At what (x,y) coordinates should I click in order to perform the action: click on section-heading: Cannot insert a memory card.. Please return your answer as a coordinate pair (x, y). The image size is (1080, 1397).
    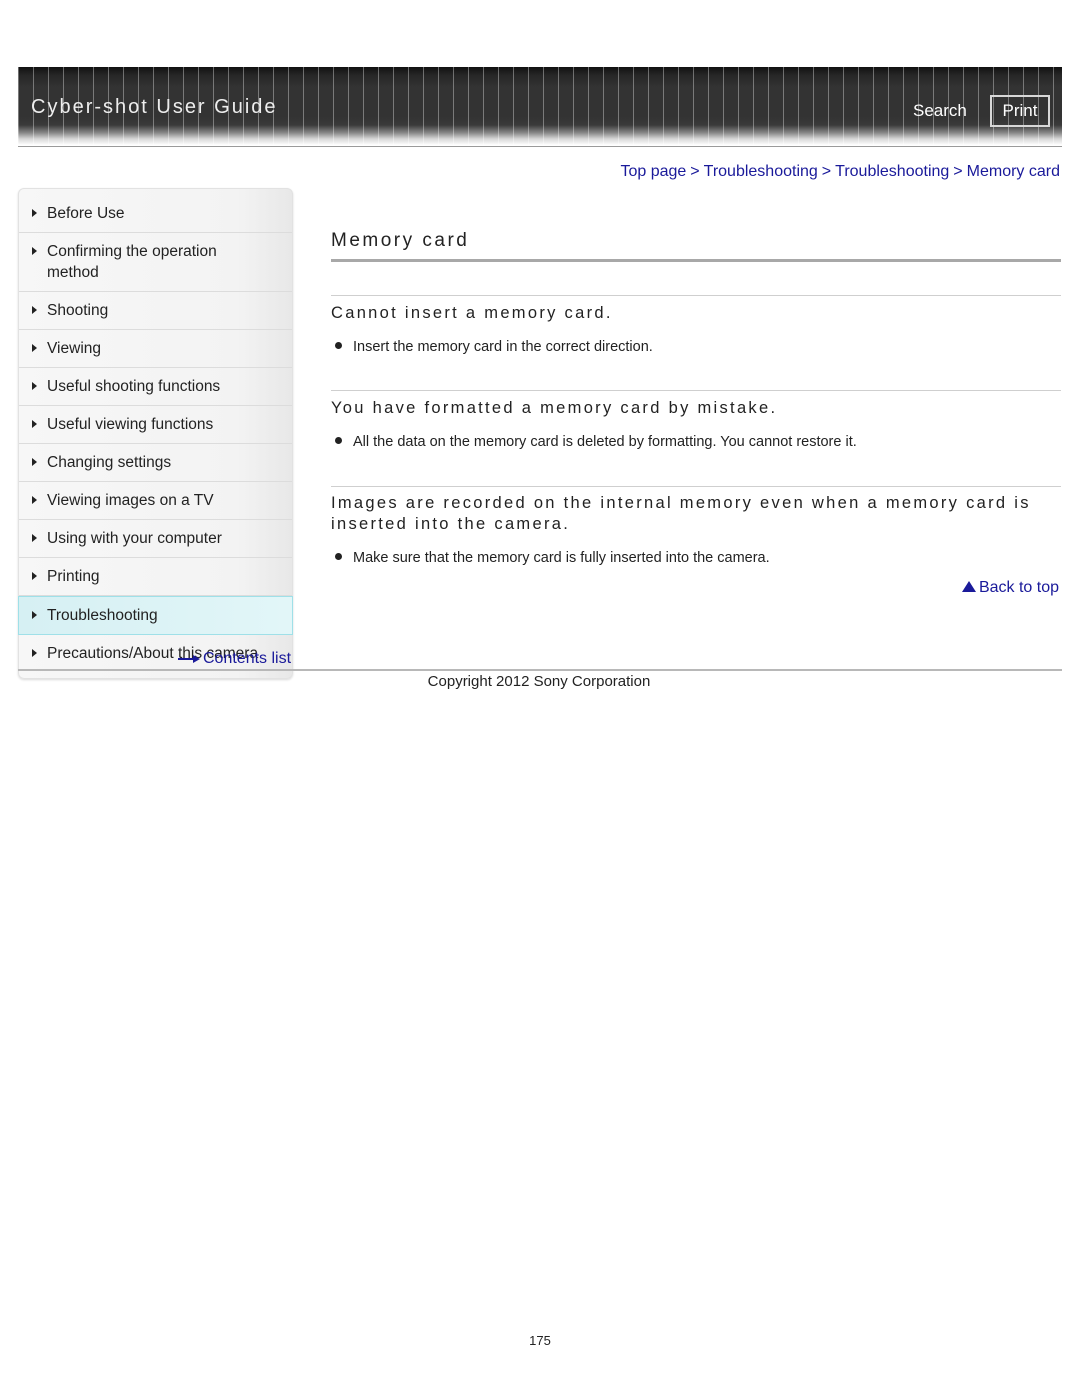
    Looking at the image, I should click on (472, 313).